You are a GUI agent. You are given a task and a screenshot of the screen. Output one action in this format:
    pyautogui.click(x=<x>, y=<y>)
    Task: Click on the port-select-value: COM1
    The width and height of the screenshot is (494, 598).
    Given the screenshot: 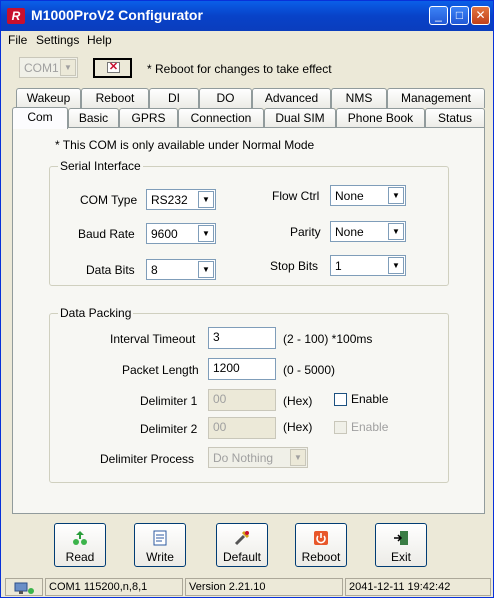 What is the action you would take?
    pyautogui.click(x=41, y=68)
    